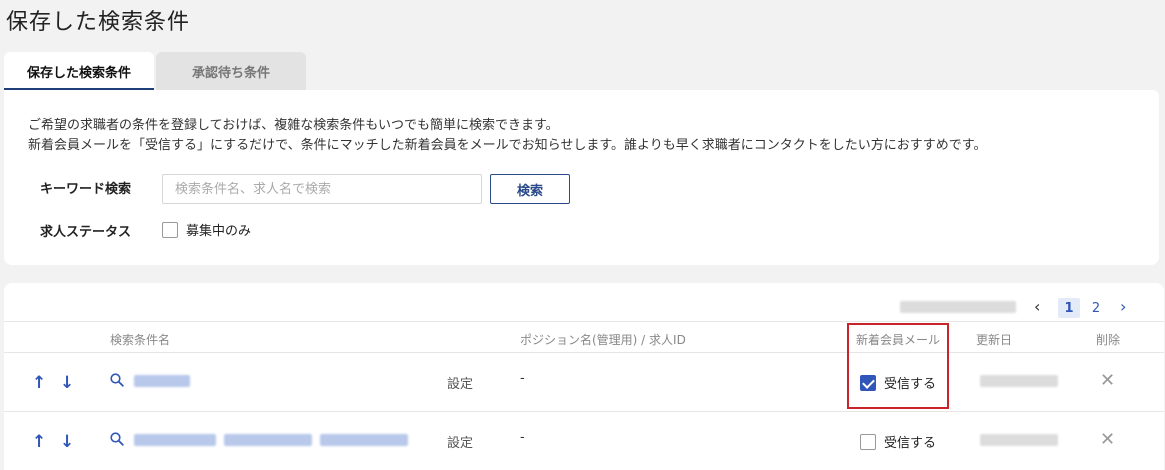  I want to click on chevron-right-icon: ›, so click(1123, 306).